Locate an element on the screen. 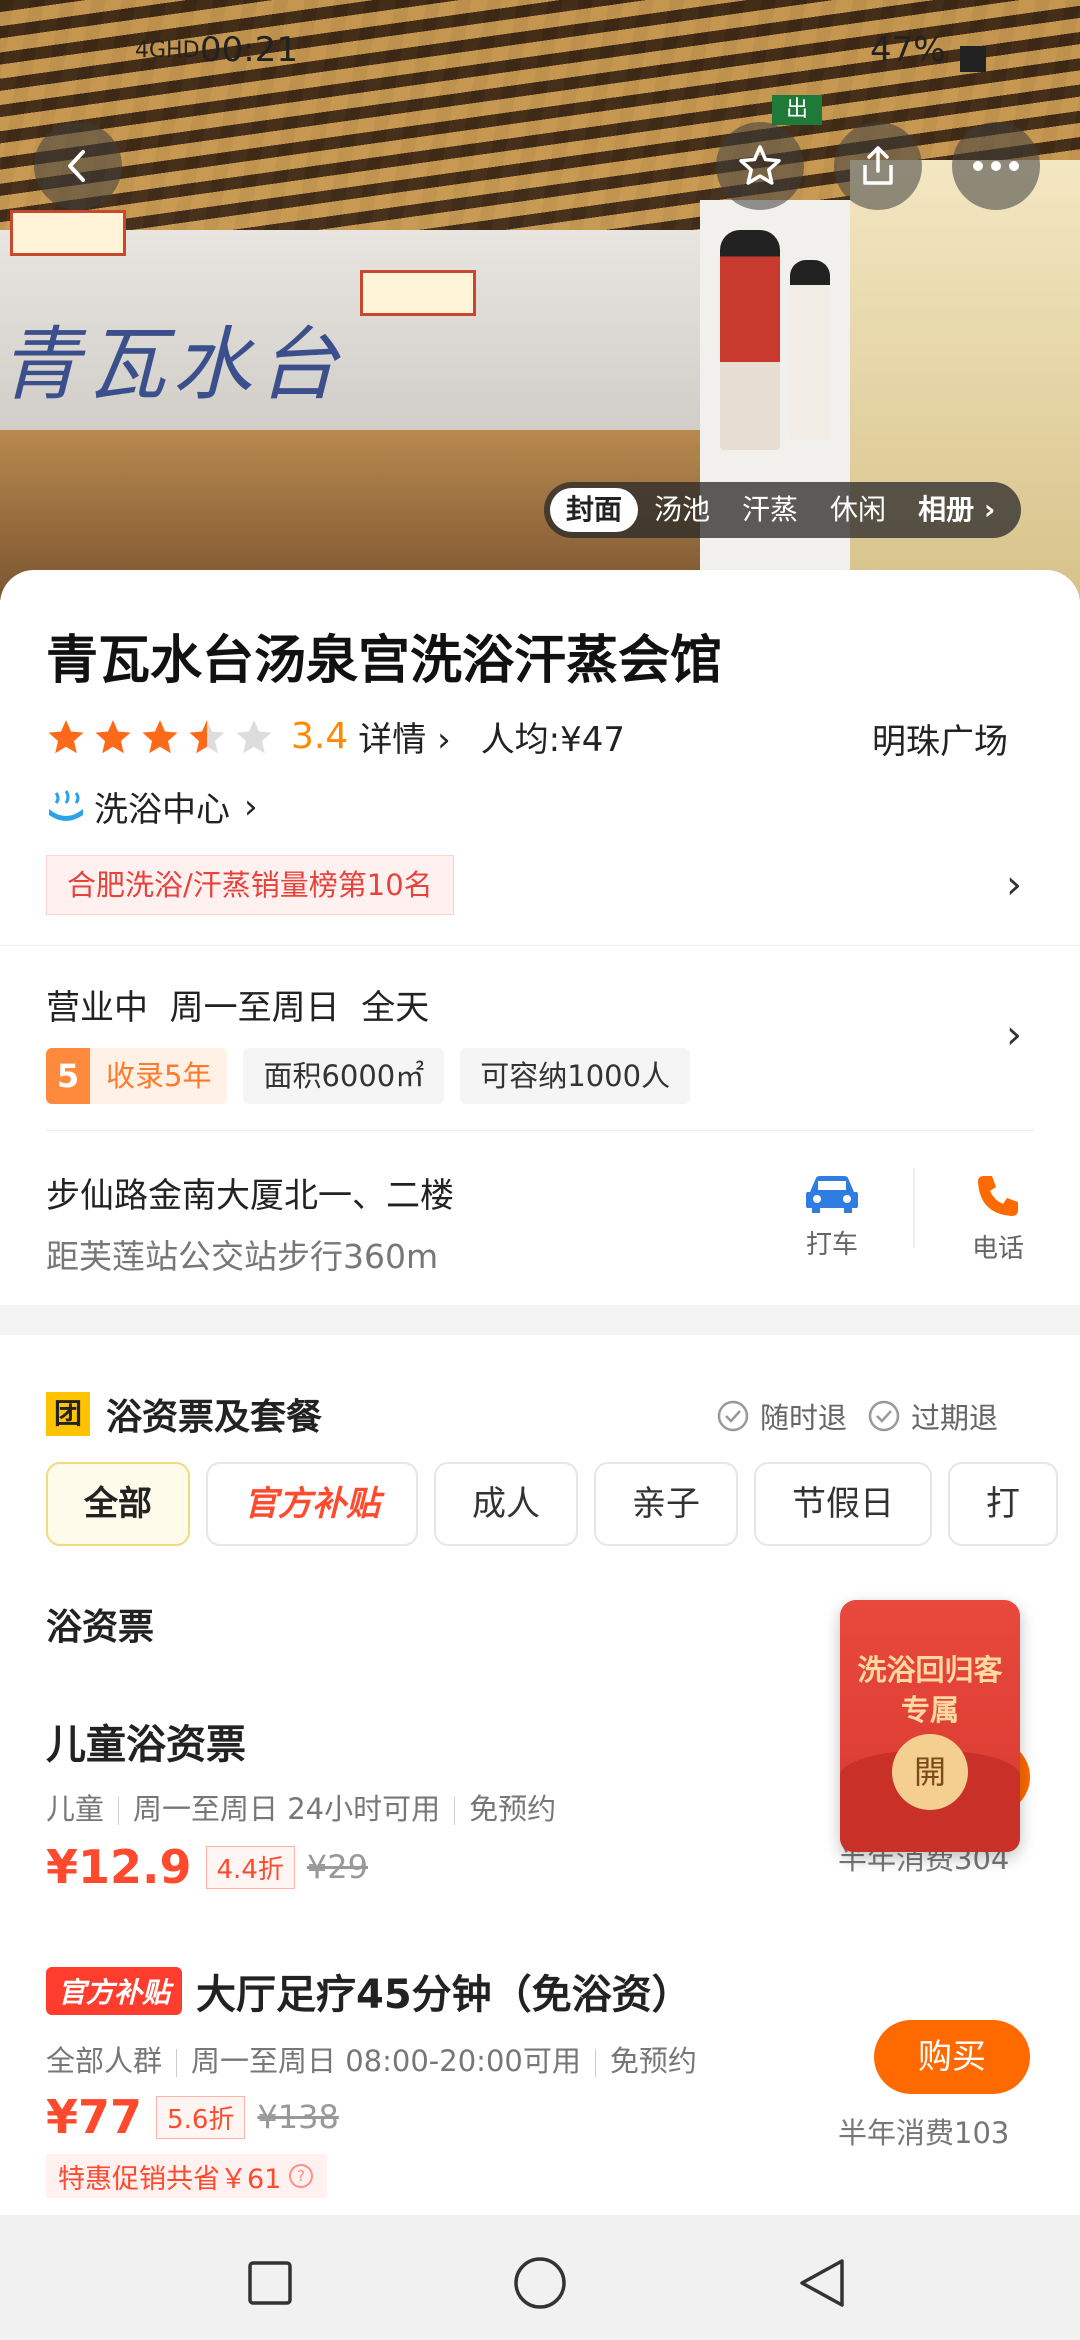 Image resolution: width=1080 pixels, height=2340 pixels. deal-price-row: ¥77 5.6折 ¥138 is located at coordinates (192, 2117).